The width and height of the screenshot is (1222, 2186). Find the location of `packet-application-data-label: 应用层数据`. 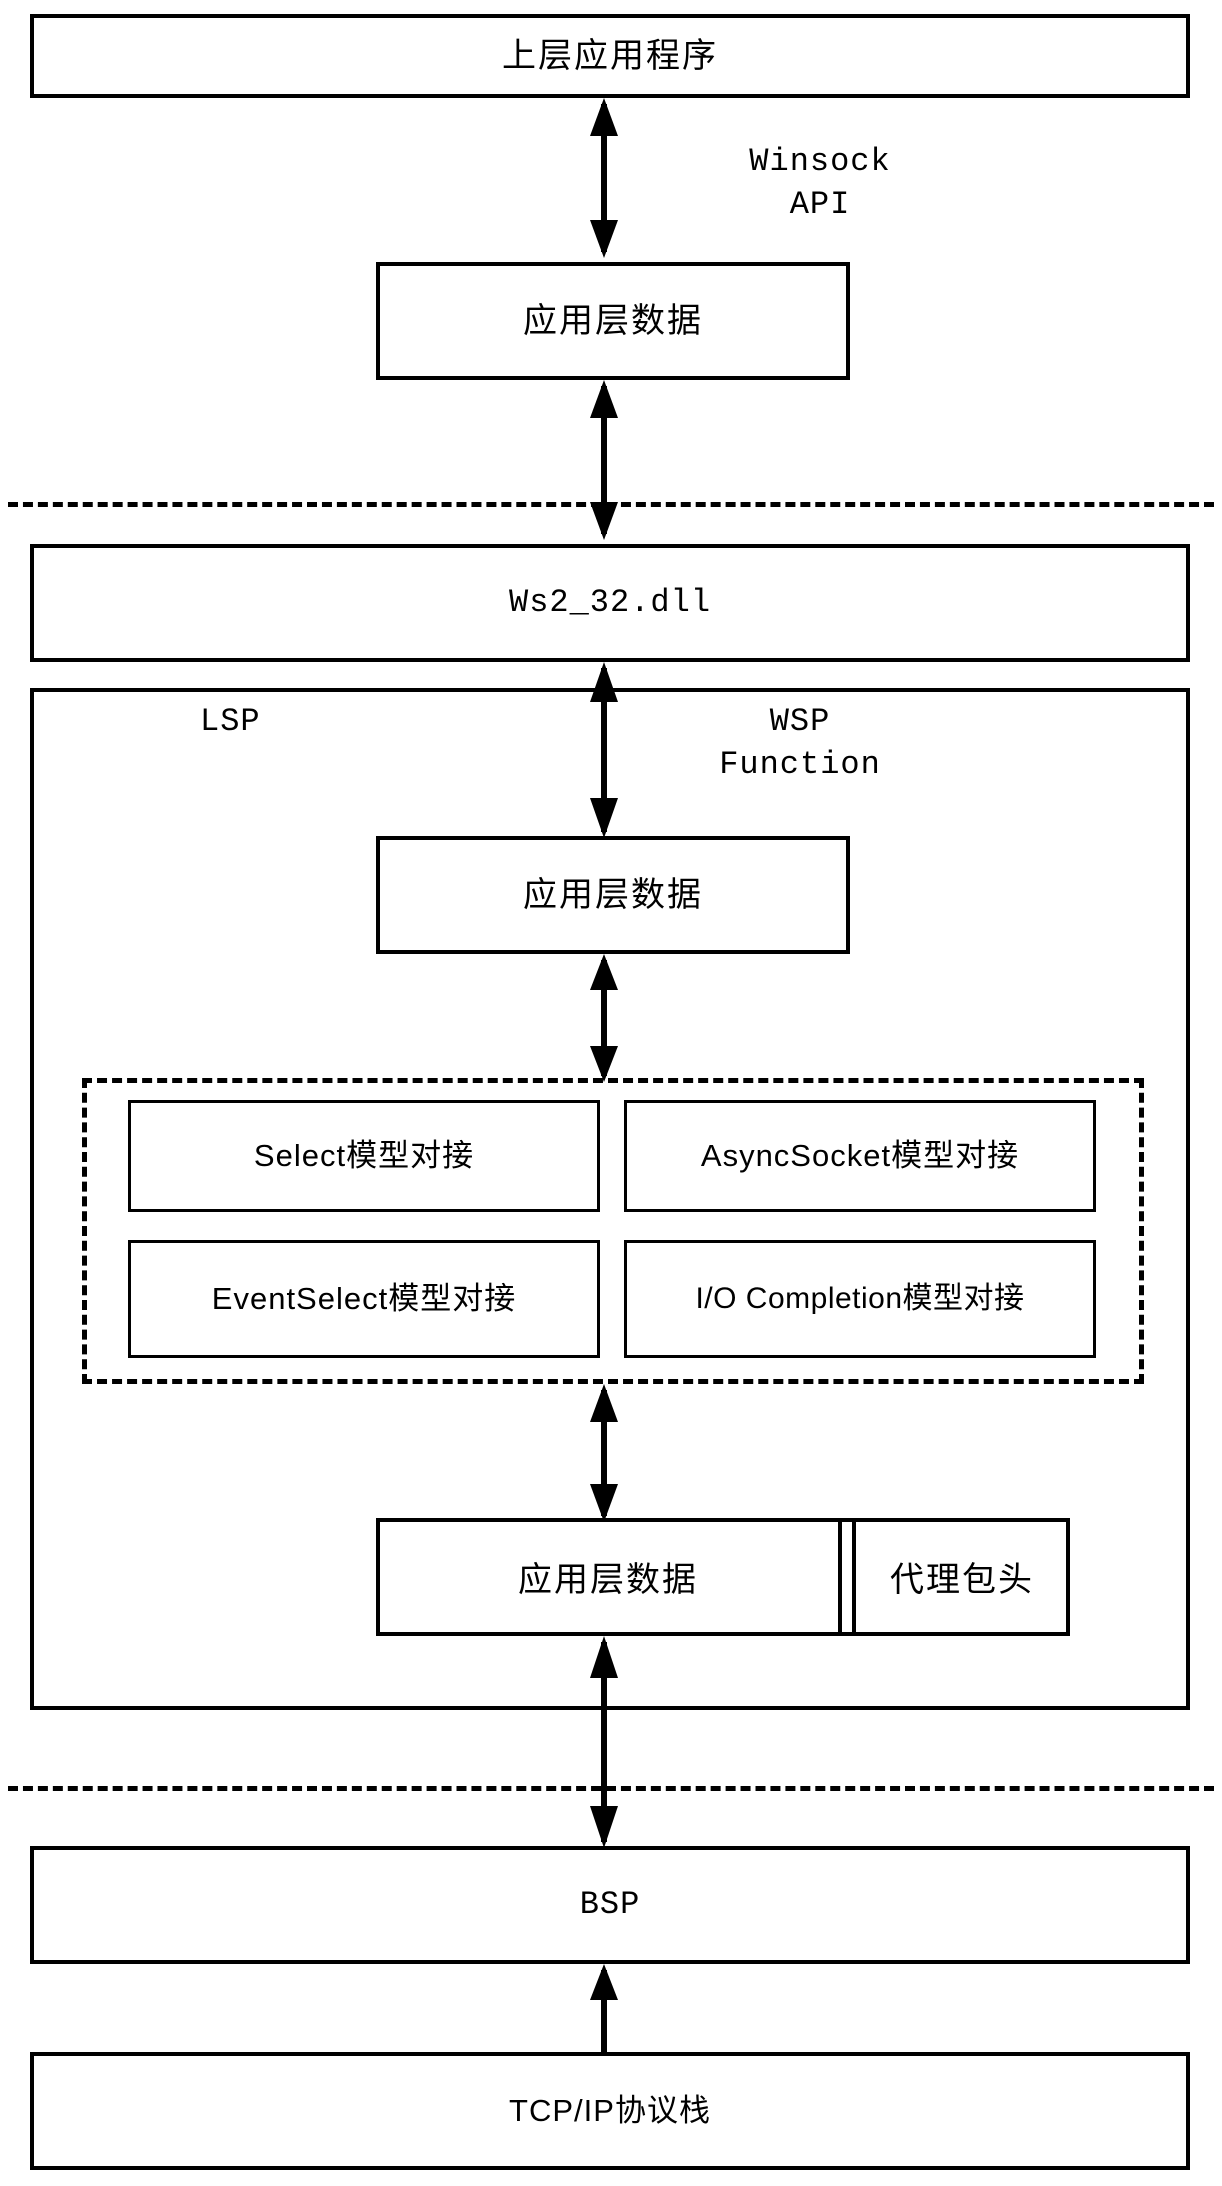

packet-application-data-label: 应用层数据 is located at coordinates (608, 1580).